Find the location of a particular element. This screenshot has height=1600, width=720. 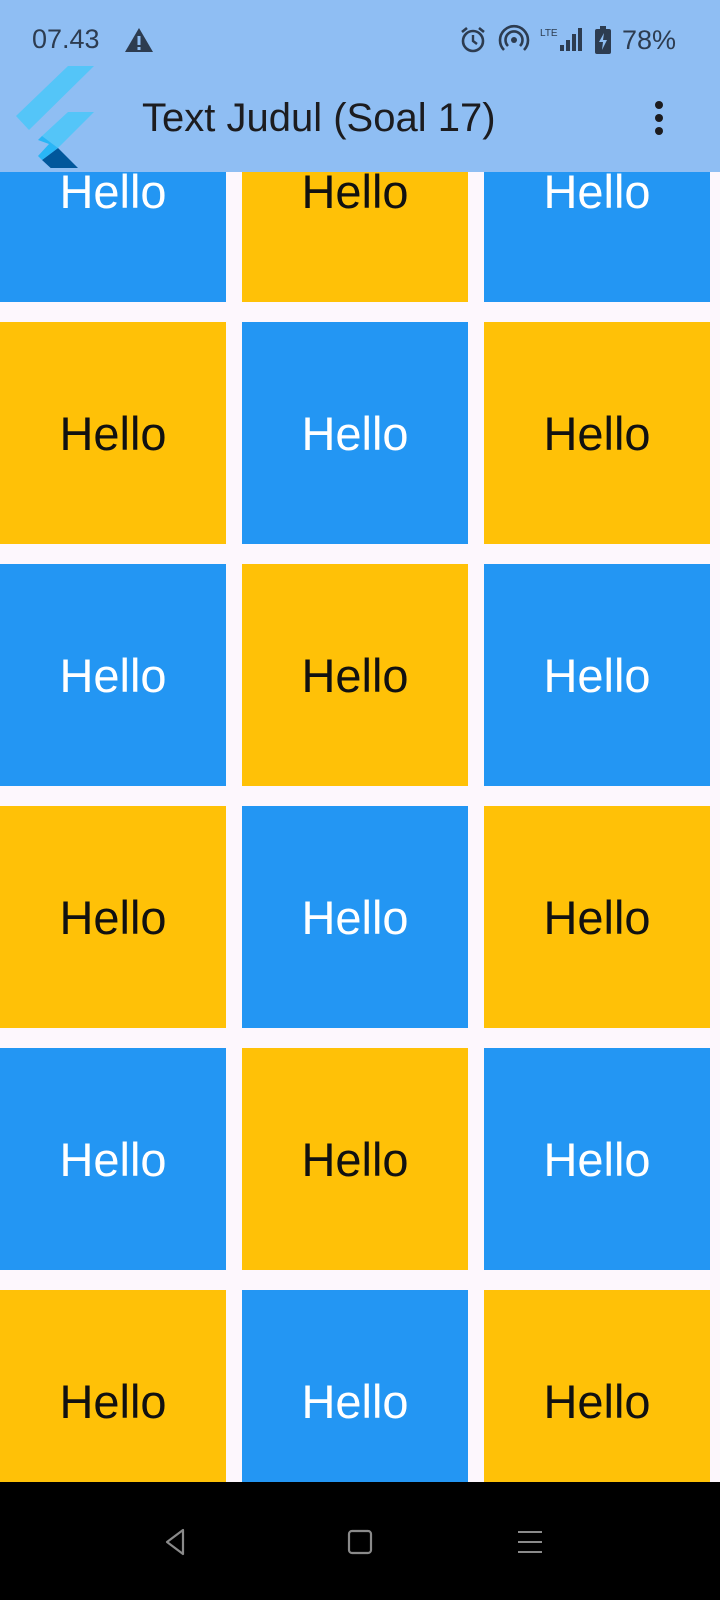

battery-percent: 78% is located at coordinates (648, 39).